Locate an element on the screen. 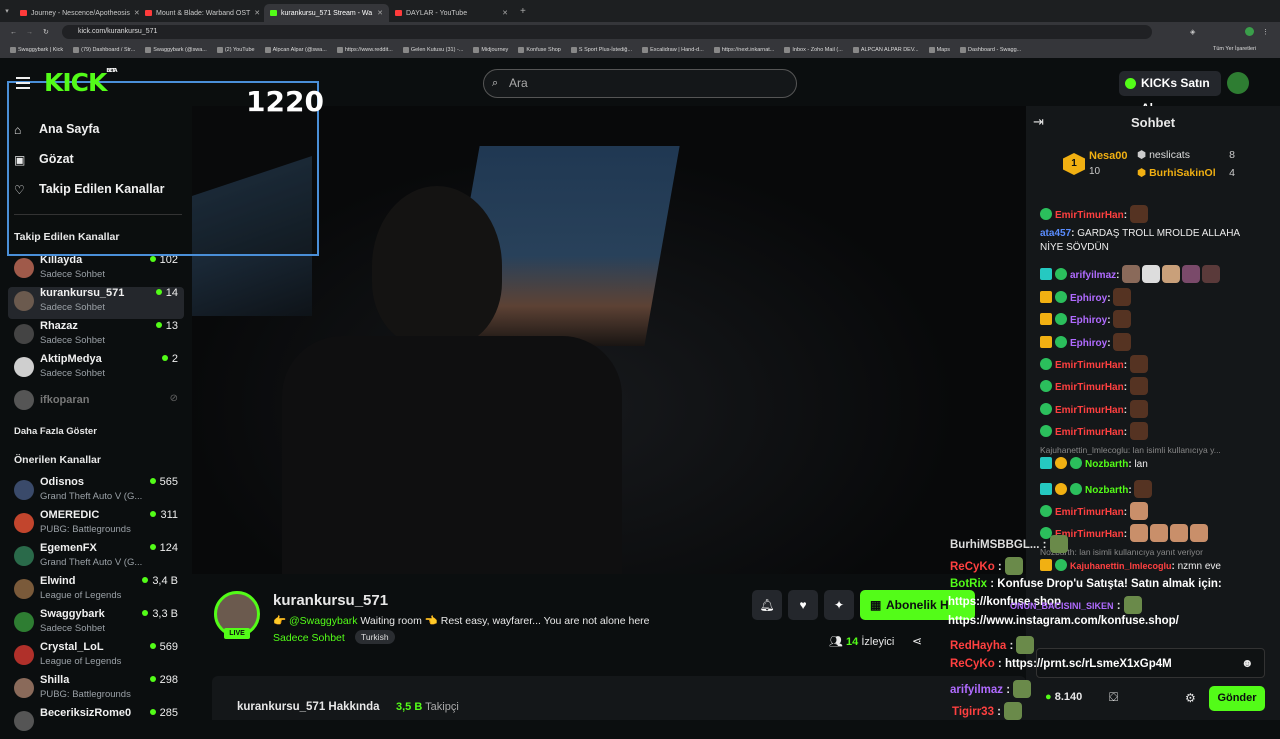  offline-icon: ⊘ is located at coordinates (173, 398).